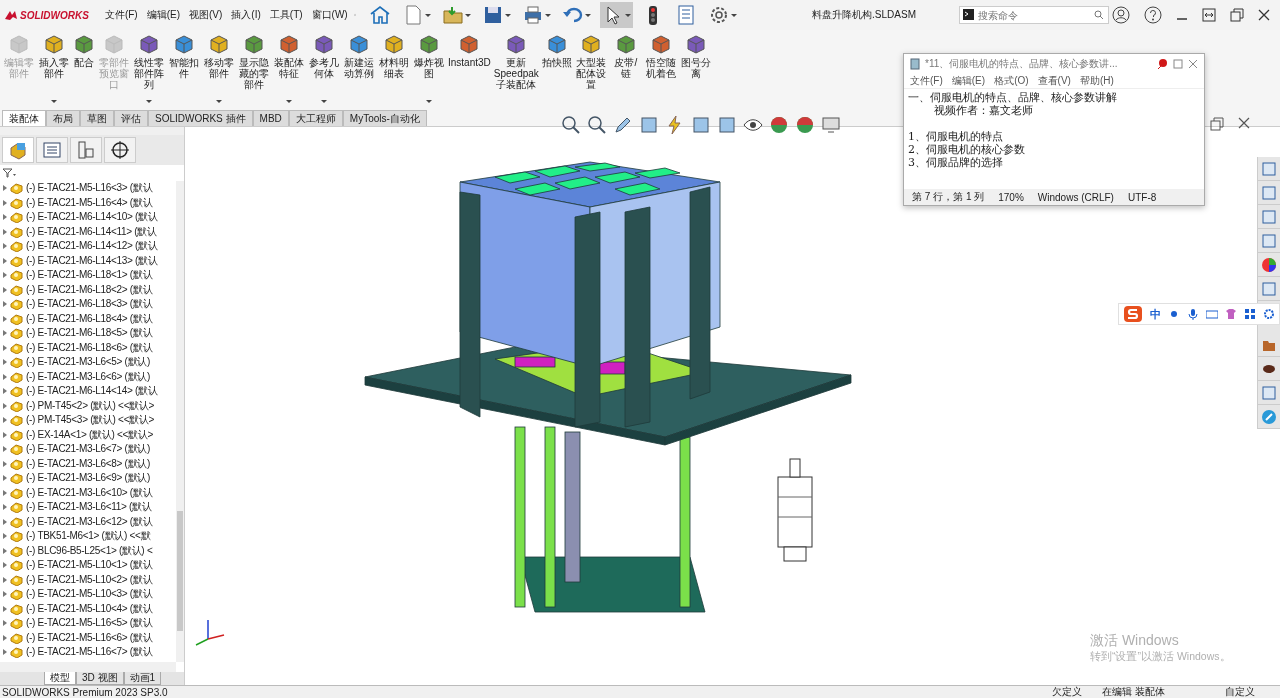 This screenshot has width=1280, height=698. Describe the element at coordinates (149, 69) in the screenshot. I see `ribbon-button: 线性零部件阵列` at that location.